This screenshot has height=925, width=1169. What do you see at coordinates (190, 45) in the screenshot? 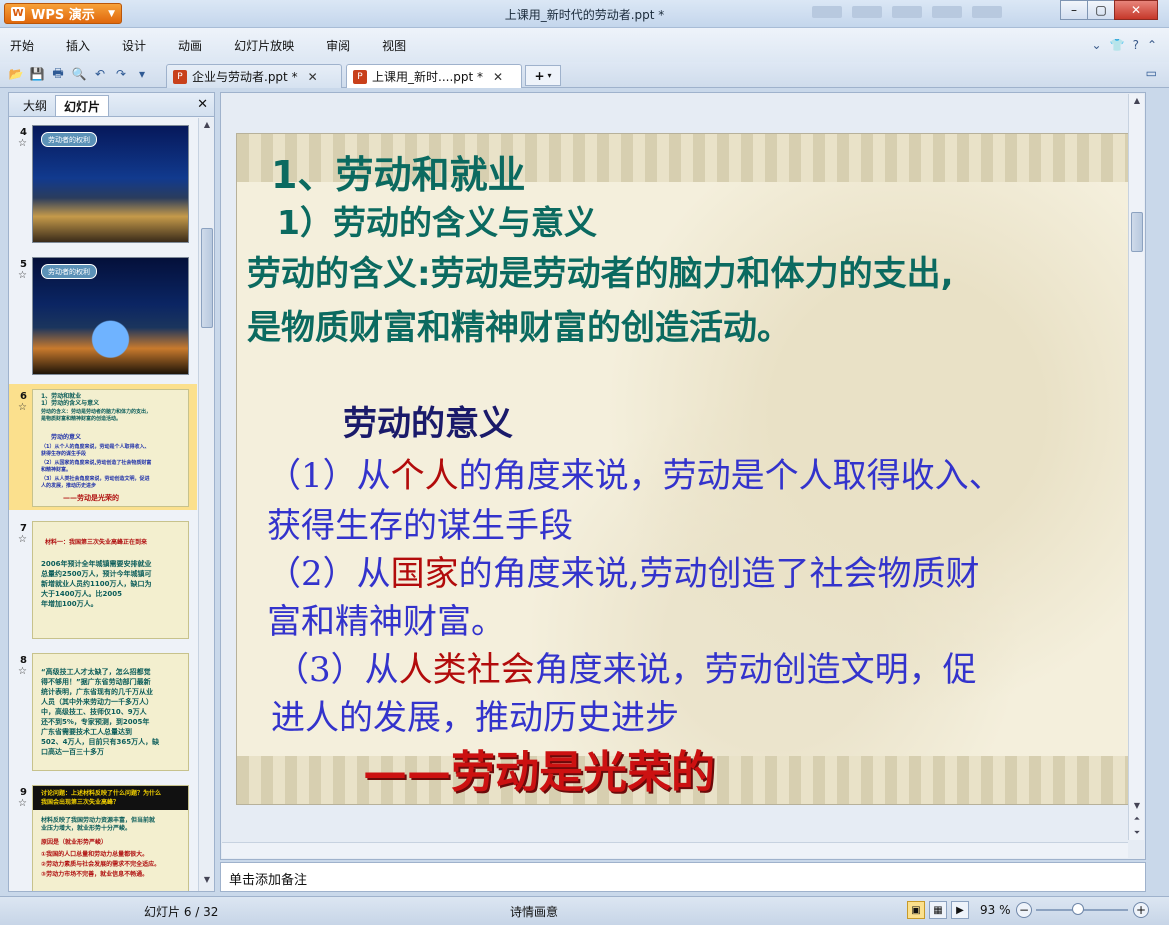
I see `menu-animation: 动画` at bounding box center [190, 45].